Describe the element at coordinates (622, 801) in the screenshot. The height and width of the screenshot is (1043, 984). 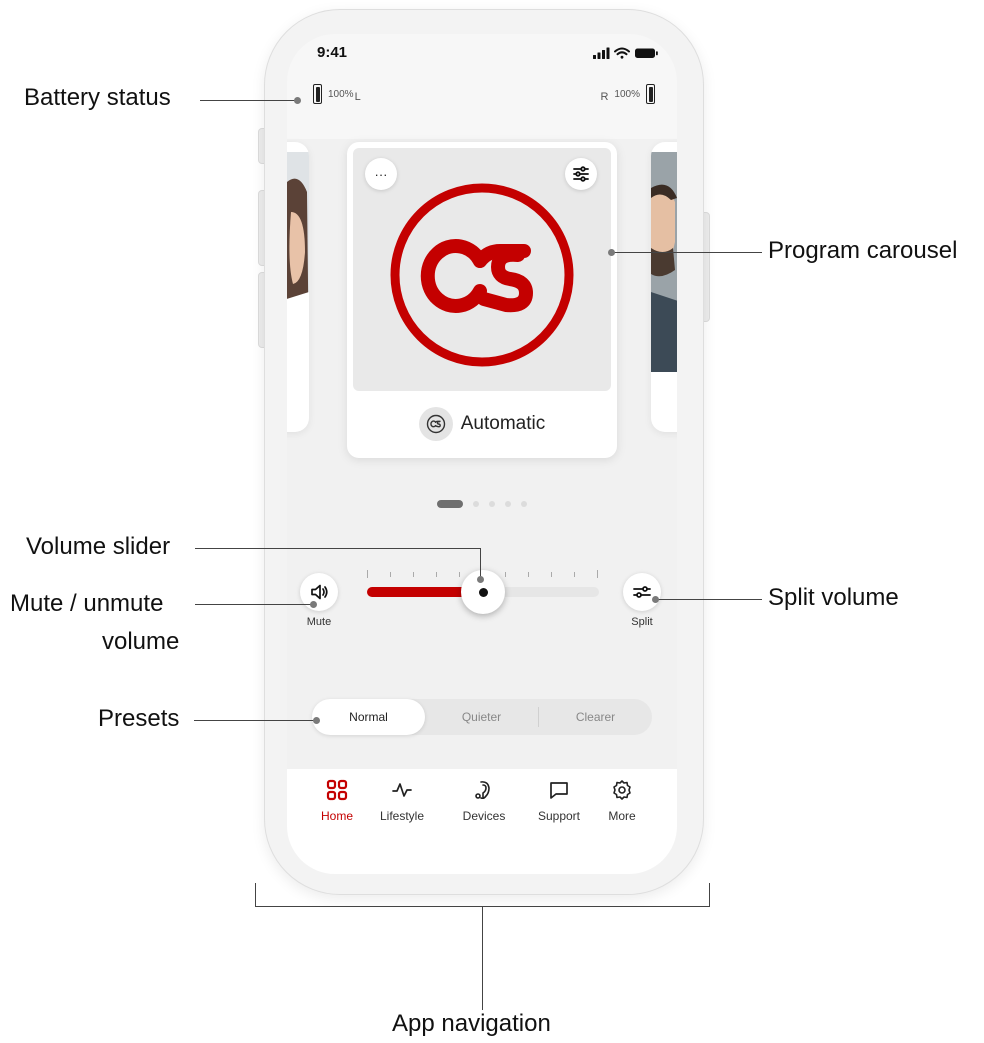
I see `nav-more: More` at that location.